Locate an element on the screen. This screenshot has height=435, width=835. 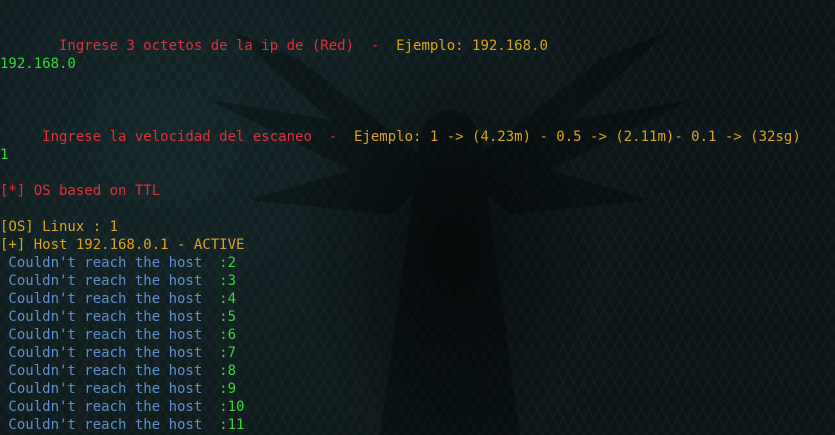
speed-prompt-label: Ingrese la velocidad del escaneo - is located at coordinates (189, 137).